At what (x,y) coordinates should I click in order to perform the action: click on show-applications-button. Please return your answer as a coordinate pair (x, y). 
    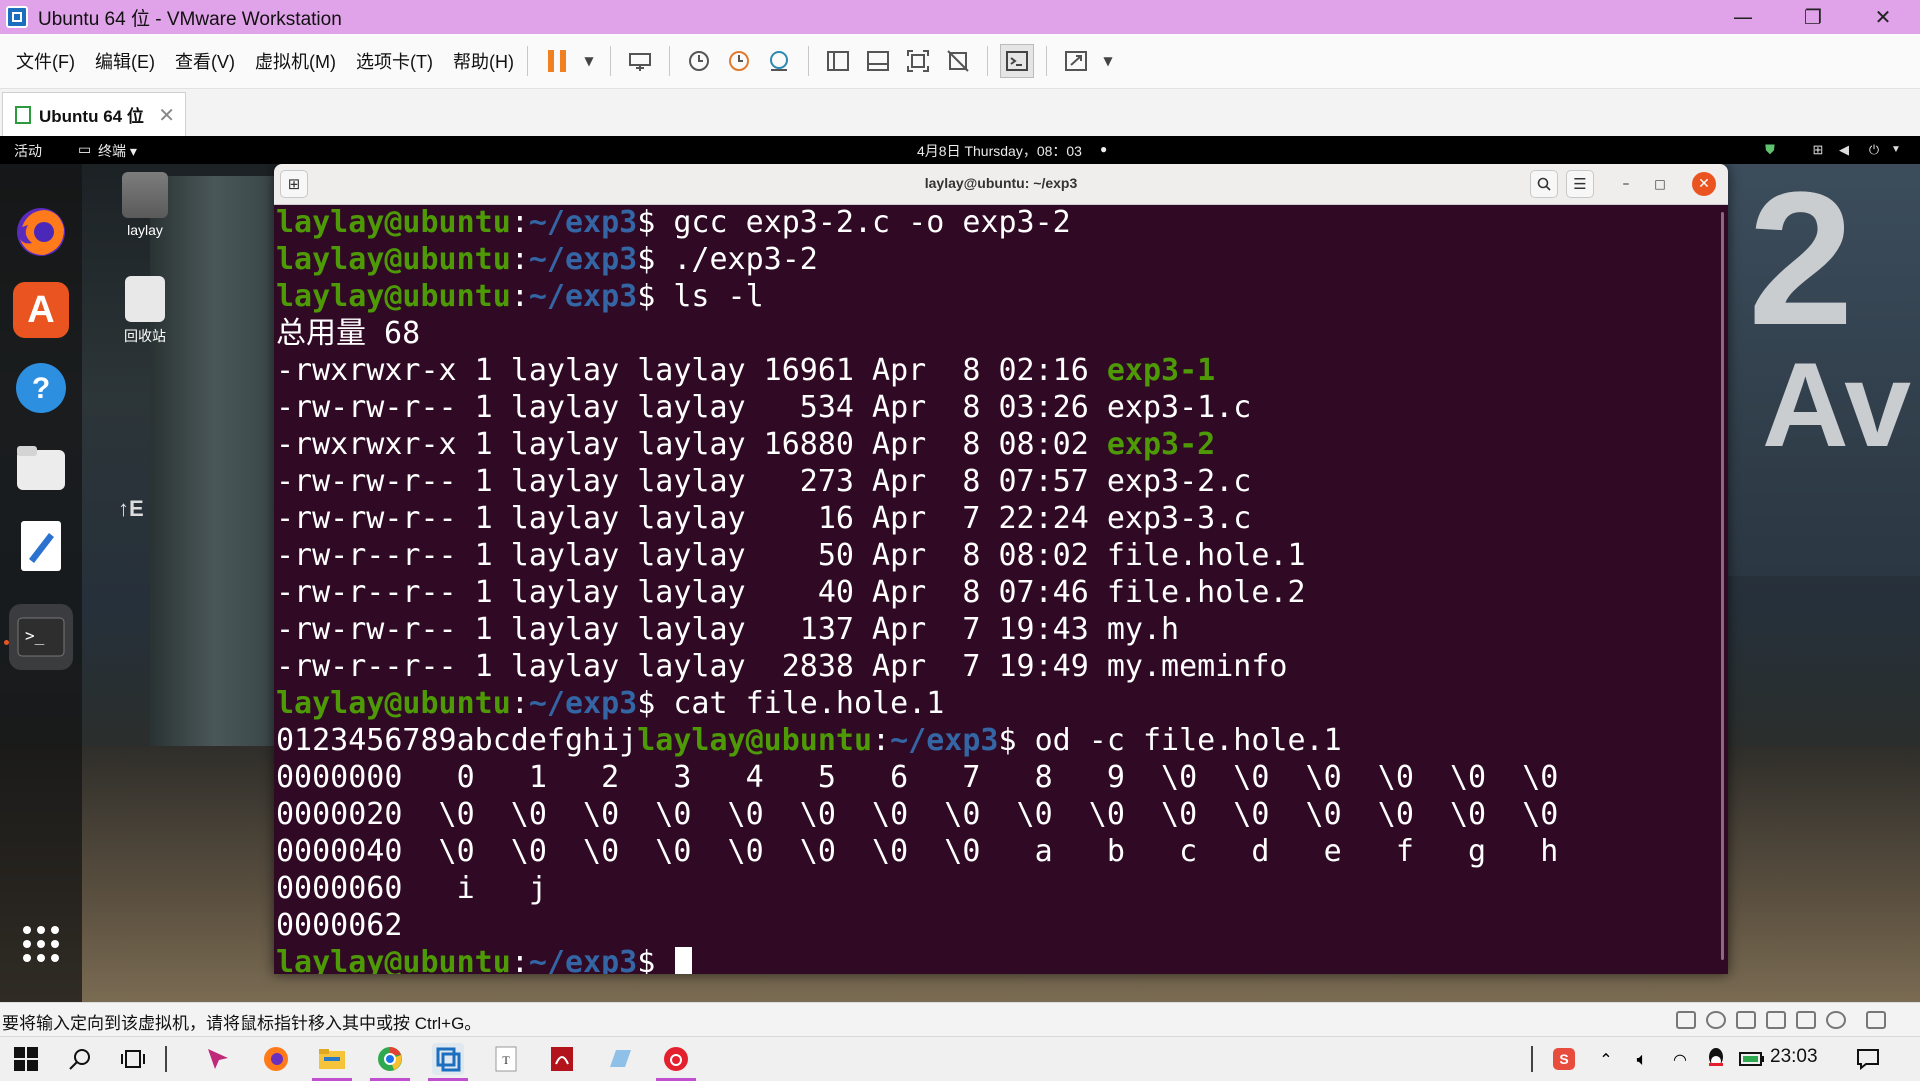
    Looking at the image, I should click on (41, 944).